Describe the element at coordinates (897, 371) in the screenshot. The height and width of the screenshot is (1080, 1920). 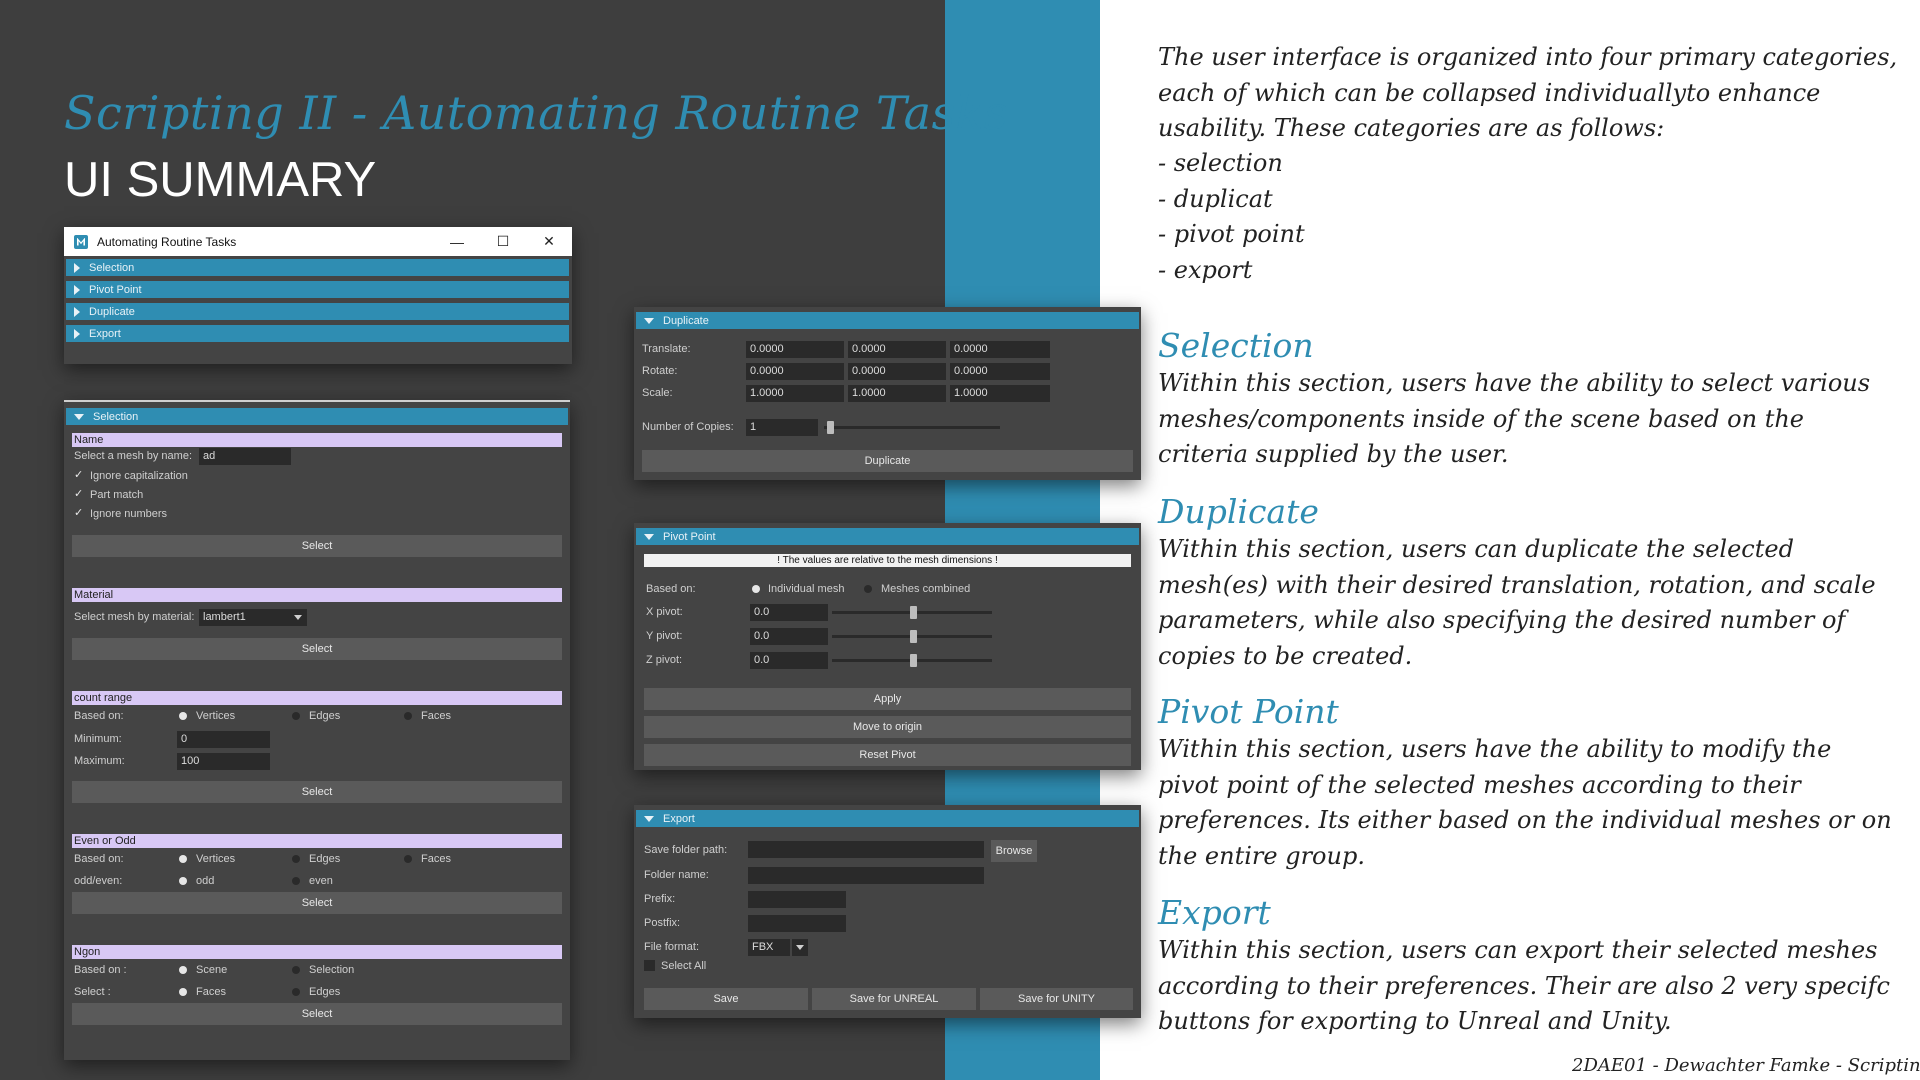
I see `rotate-y-input: 0.0000` at that location.